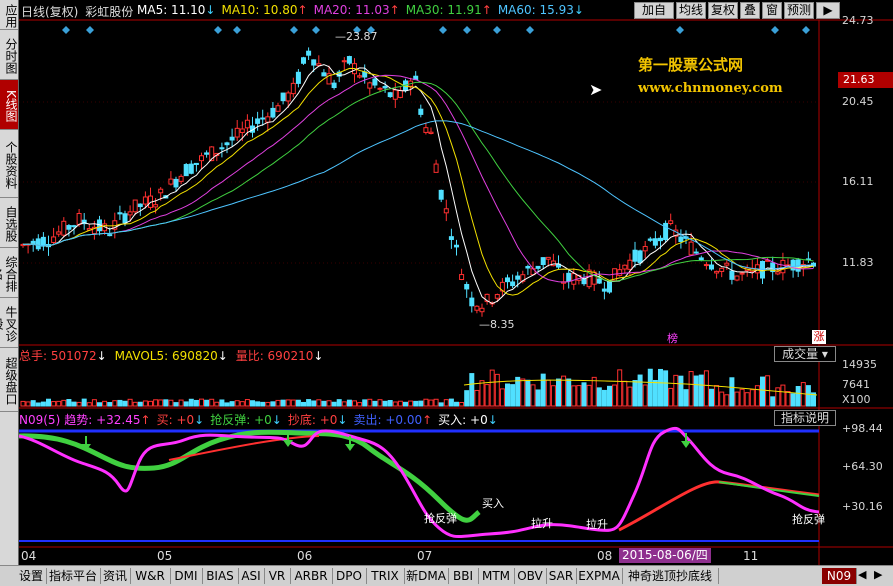 This screenshot has height=586, width=893. What do you see at coordinates (171, 355) in the screenshot?
I see `volume-header: 总手: 501072↓ MAVOL5: 690820↓ 量比: 690210↓` at bounding box center [171, 355].